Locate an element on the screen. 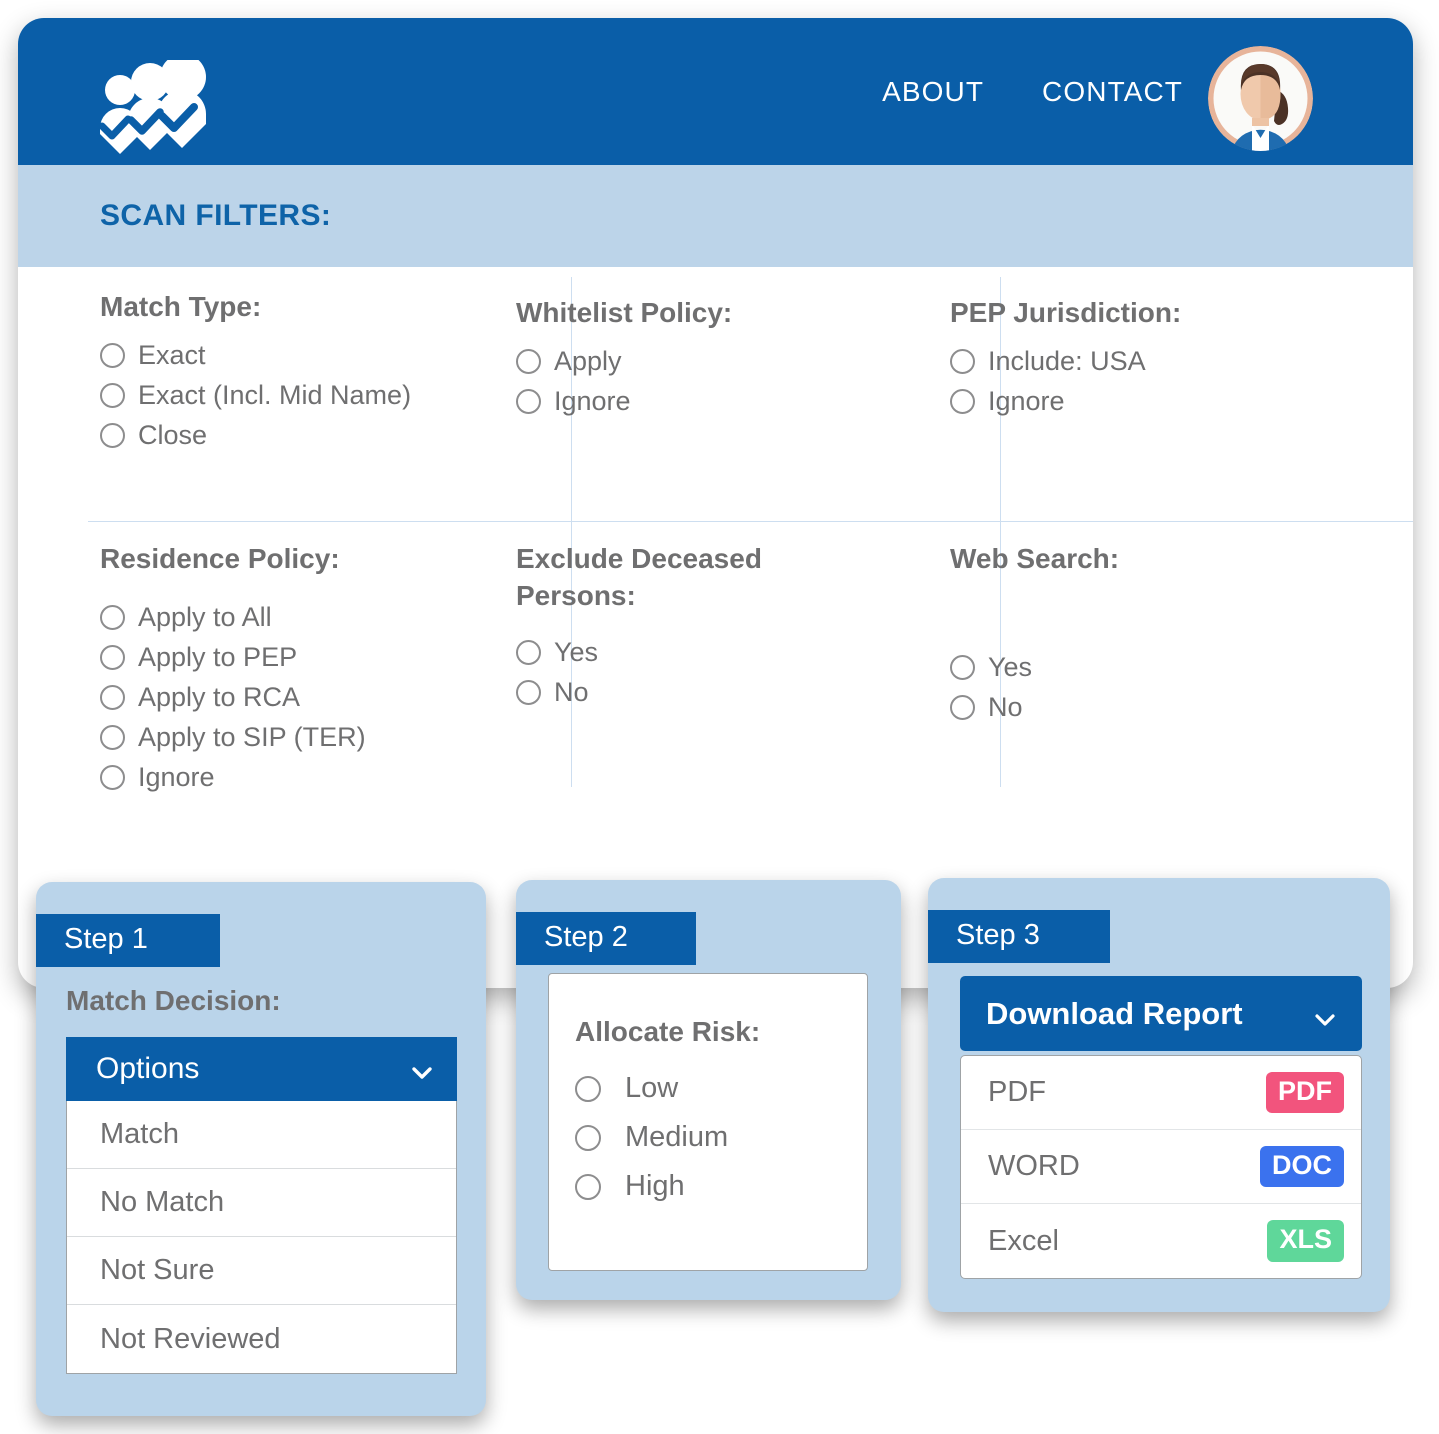 The image size is (1439, 1434). download-report-label: Download Report is located at coordinates (1114, 1013).